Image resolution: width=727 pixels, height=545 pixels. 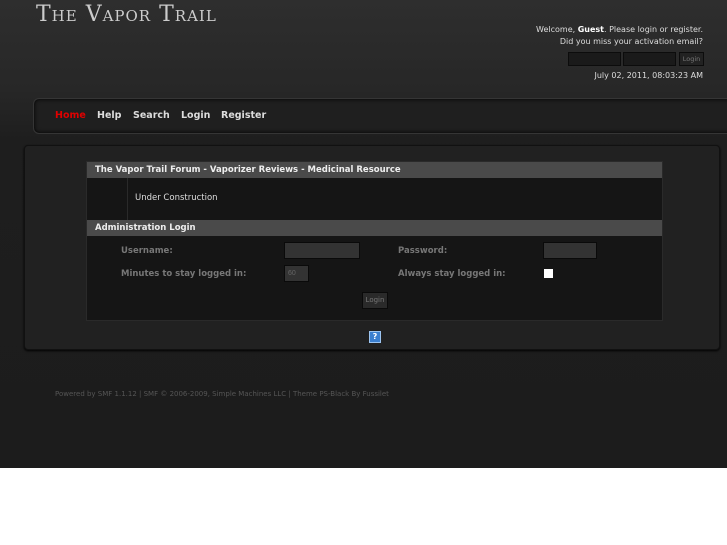 What do you see at coordinates (127, 199) in the screenshot?
I see `divider` at bounding box center [127, 199].